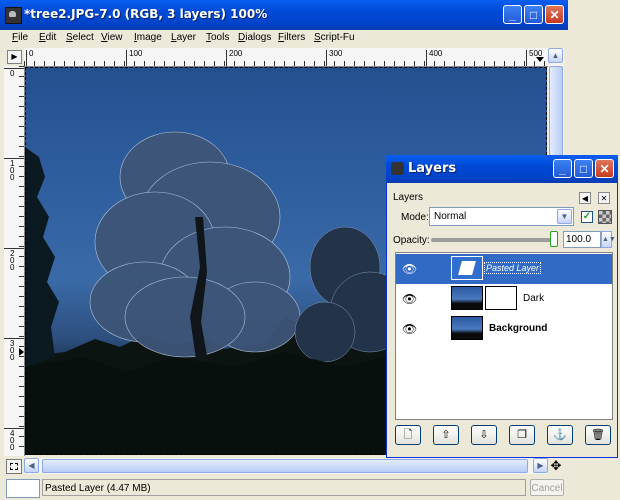  What do you see at coordinates (397, 168) in the screenshot?
I see `layers-app-icon` at bounding box center [397, 168].